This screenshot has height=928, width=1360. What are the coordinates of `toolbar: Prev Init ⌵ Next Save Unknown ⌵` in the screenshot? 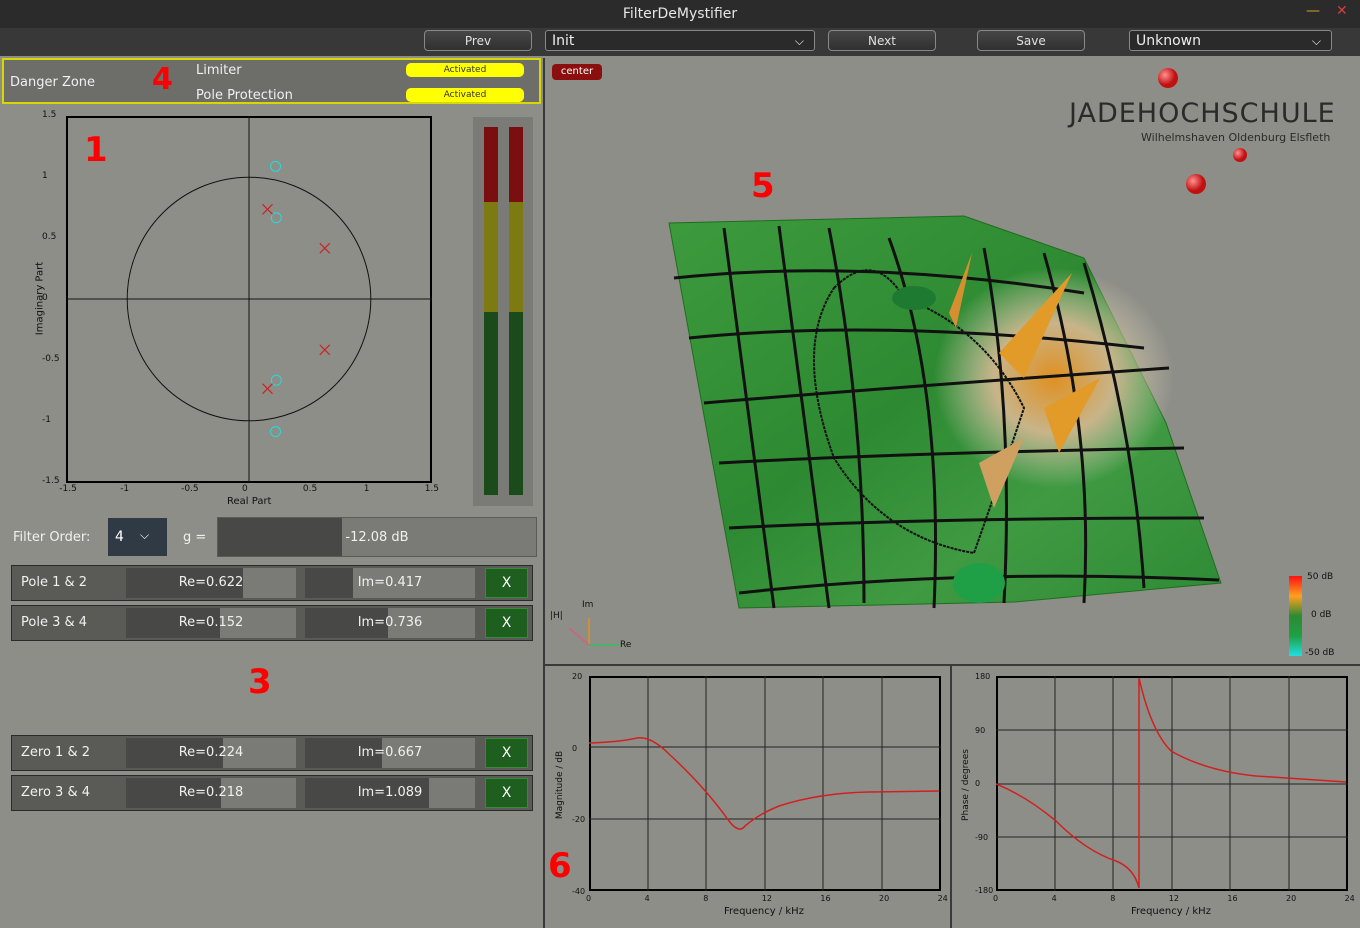 It's located at (680, 42).